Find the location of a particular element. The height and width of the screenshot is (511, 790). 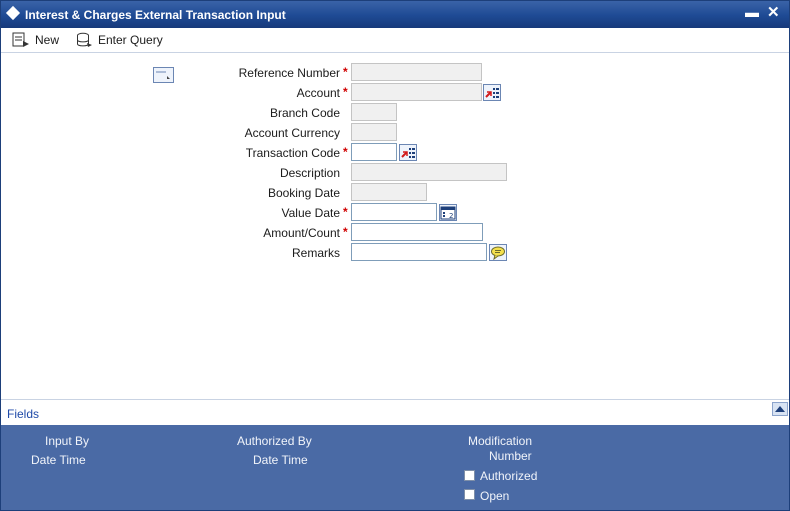

new-icon is located at coordinates (20, 39).